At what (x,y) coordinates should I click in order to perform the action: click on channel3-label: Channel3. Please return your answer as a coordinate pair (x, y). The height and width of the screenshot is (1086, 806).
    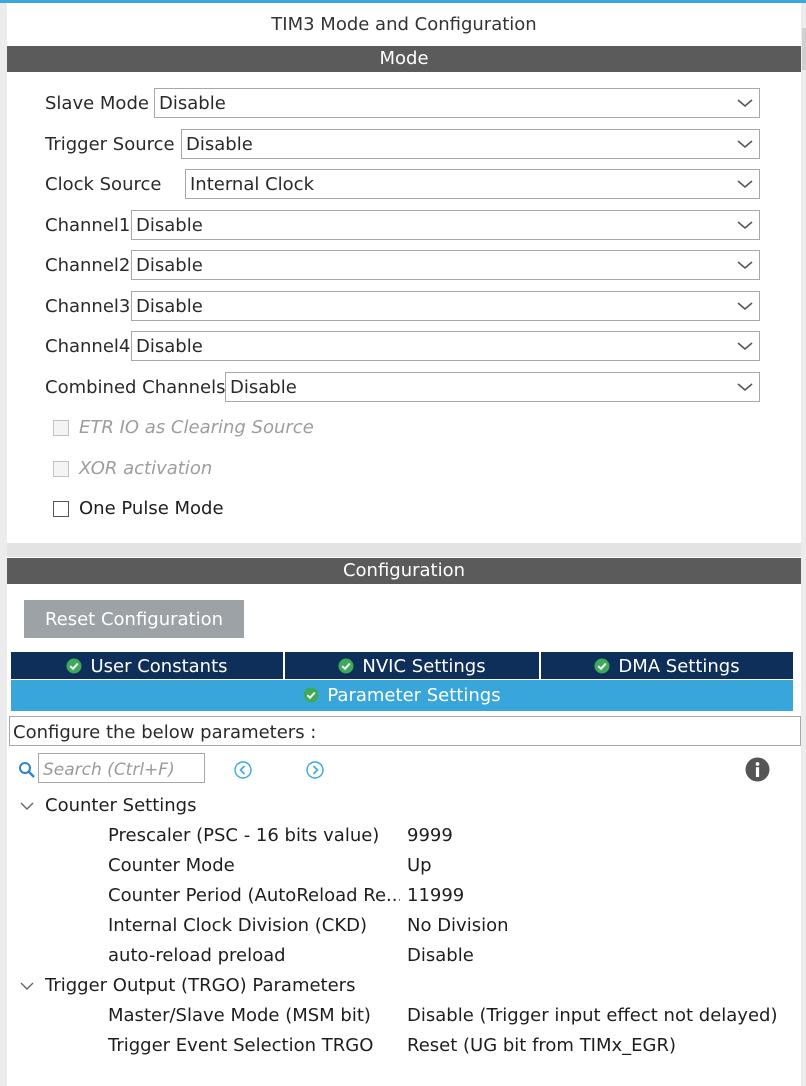
    Looking at the image, I should click on (88, 306).